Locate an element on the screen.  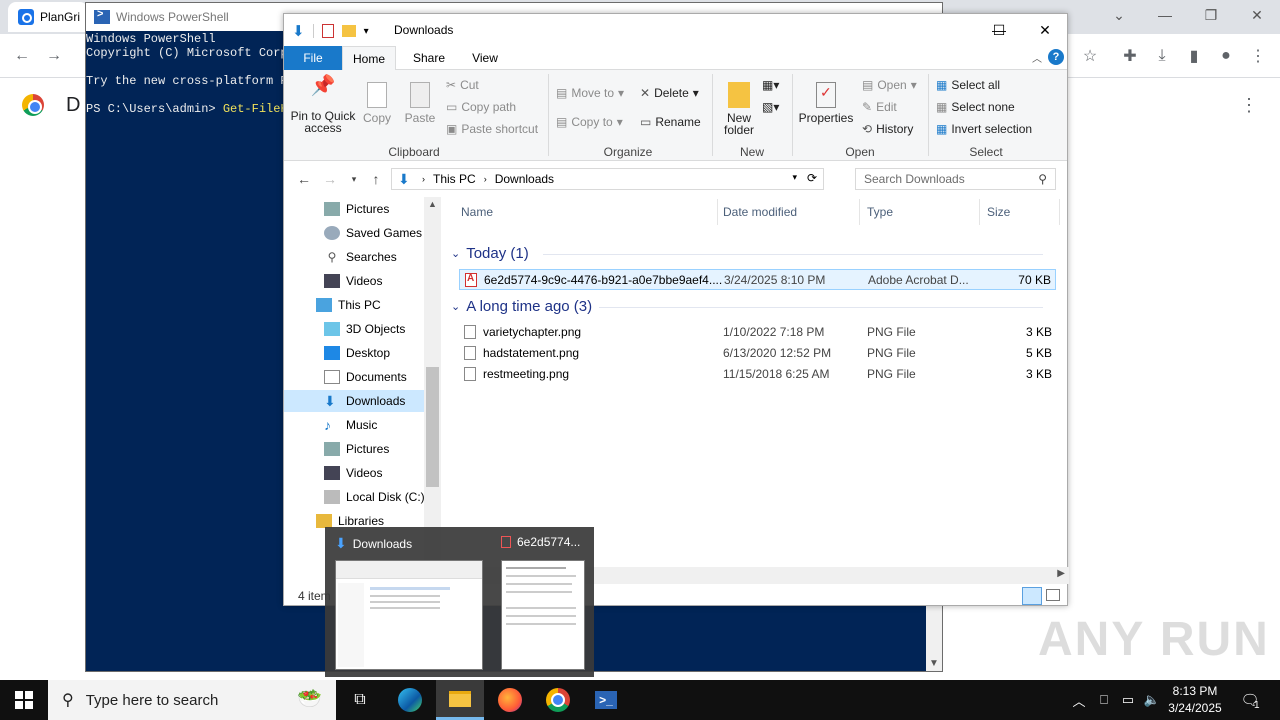
task-view-icon: ⧉ is located at coordinates (360, 700).